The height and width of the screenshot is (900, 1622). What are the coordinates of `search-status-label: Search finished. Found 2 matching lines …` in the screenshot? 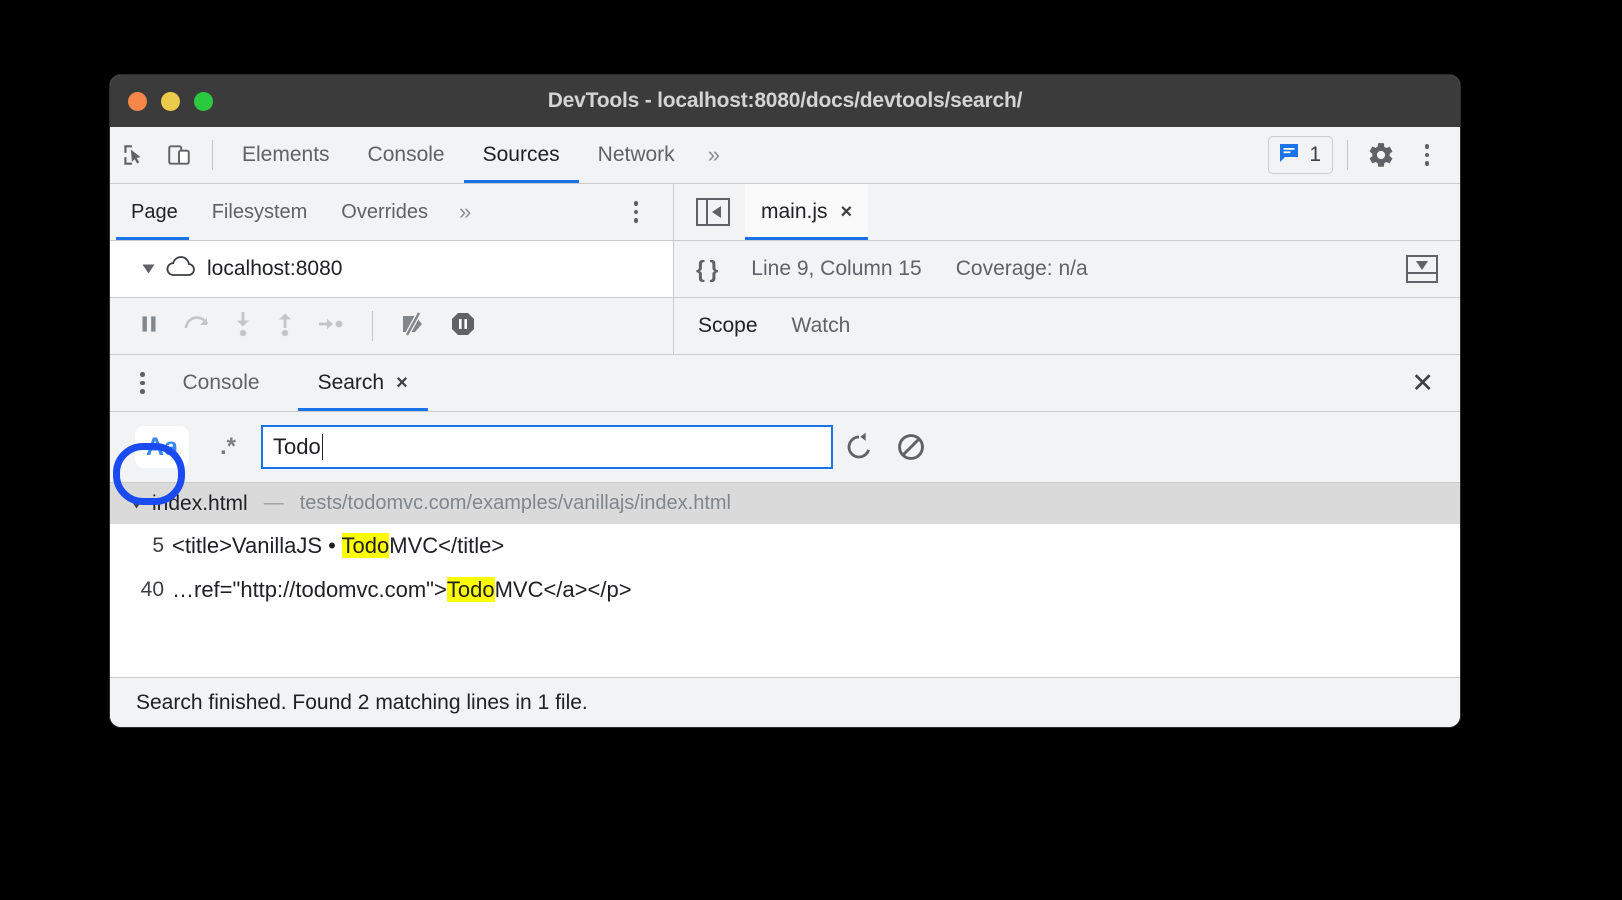 It's located at (362, 702).